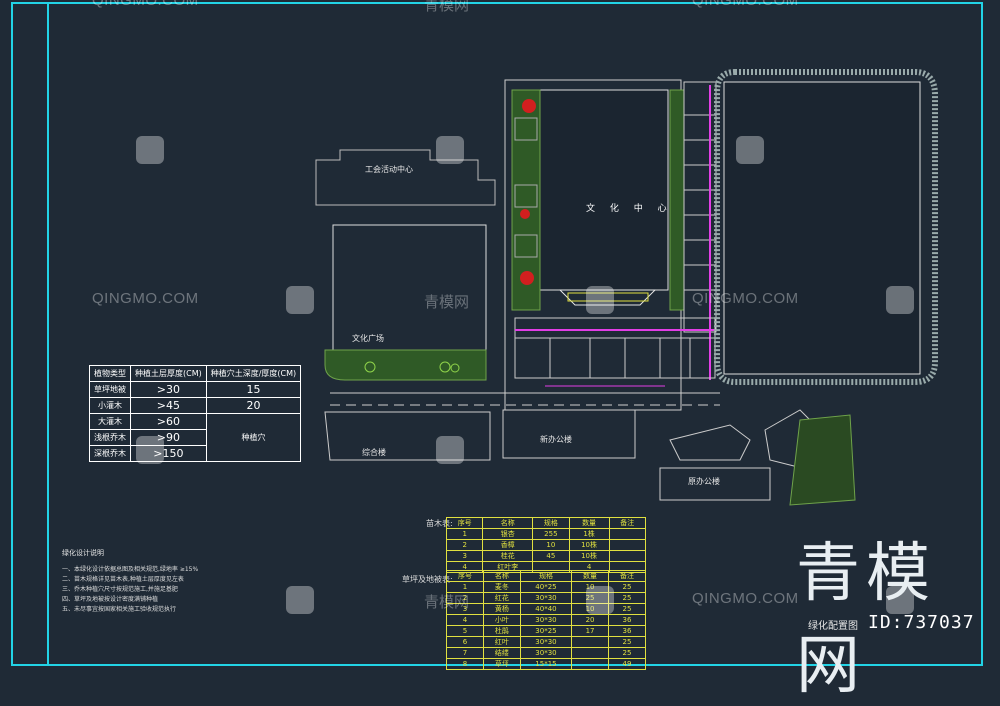  I want to click on table-cell: 30*25, so click(546, 631).